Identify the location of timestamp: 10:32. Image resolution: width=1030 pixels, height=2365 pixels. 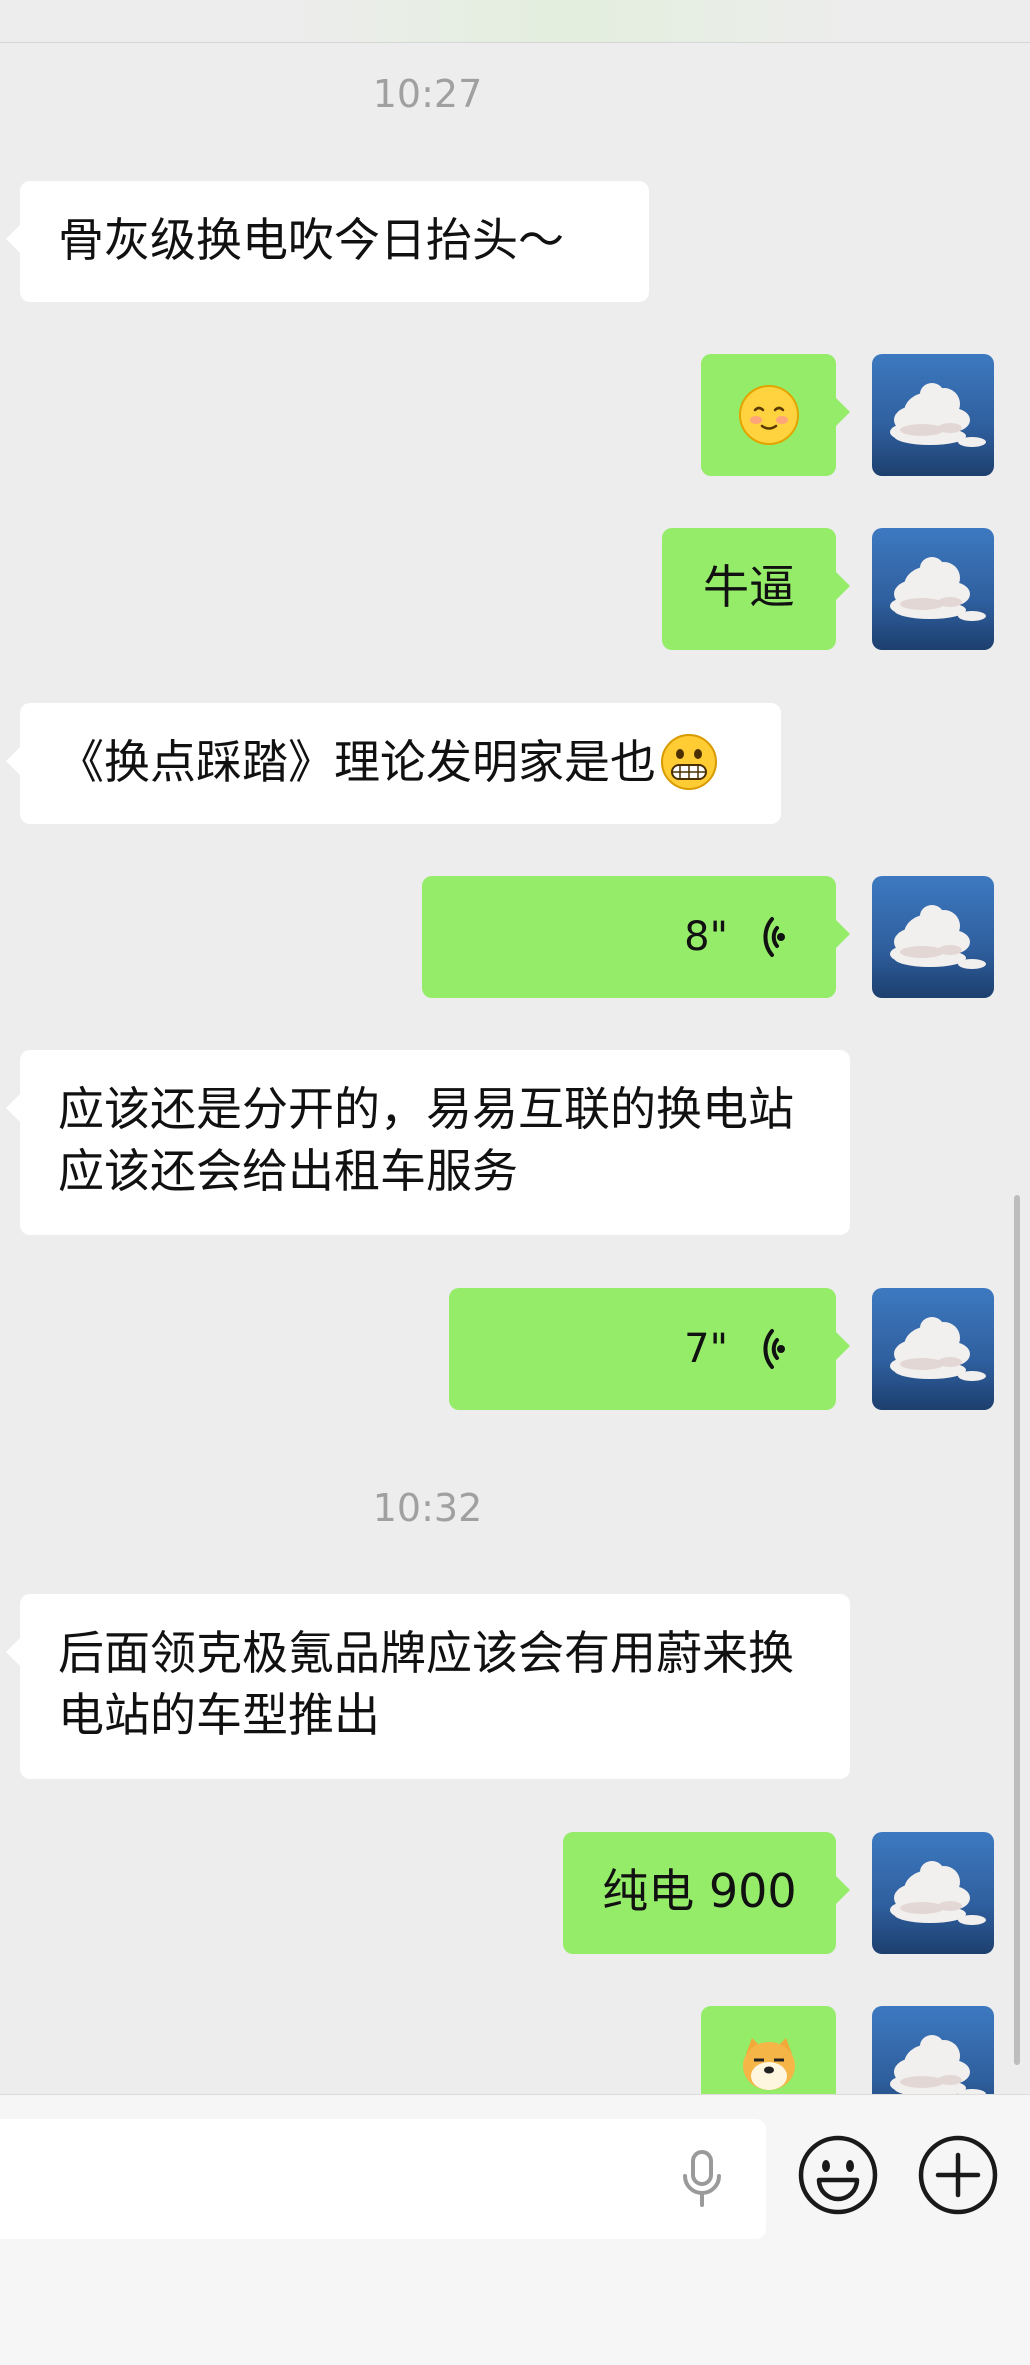
(427, 1508).